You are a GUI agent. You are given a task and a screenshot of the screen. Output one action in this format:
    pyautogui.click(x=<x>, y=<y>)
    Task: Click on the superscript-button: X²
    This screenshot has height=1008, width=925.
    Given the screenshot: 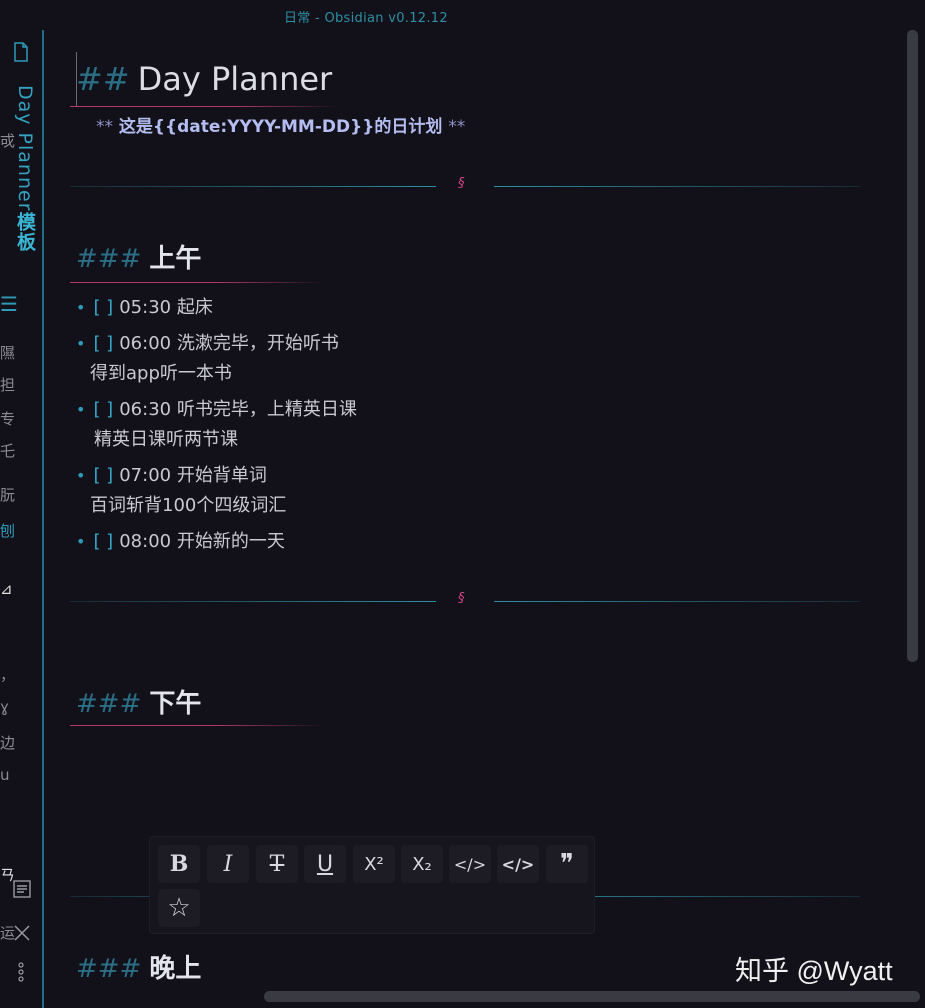 What is the action you would take?
    pyautogui.click(x=374, y=864)
    